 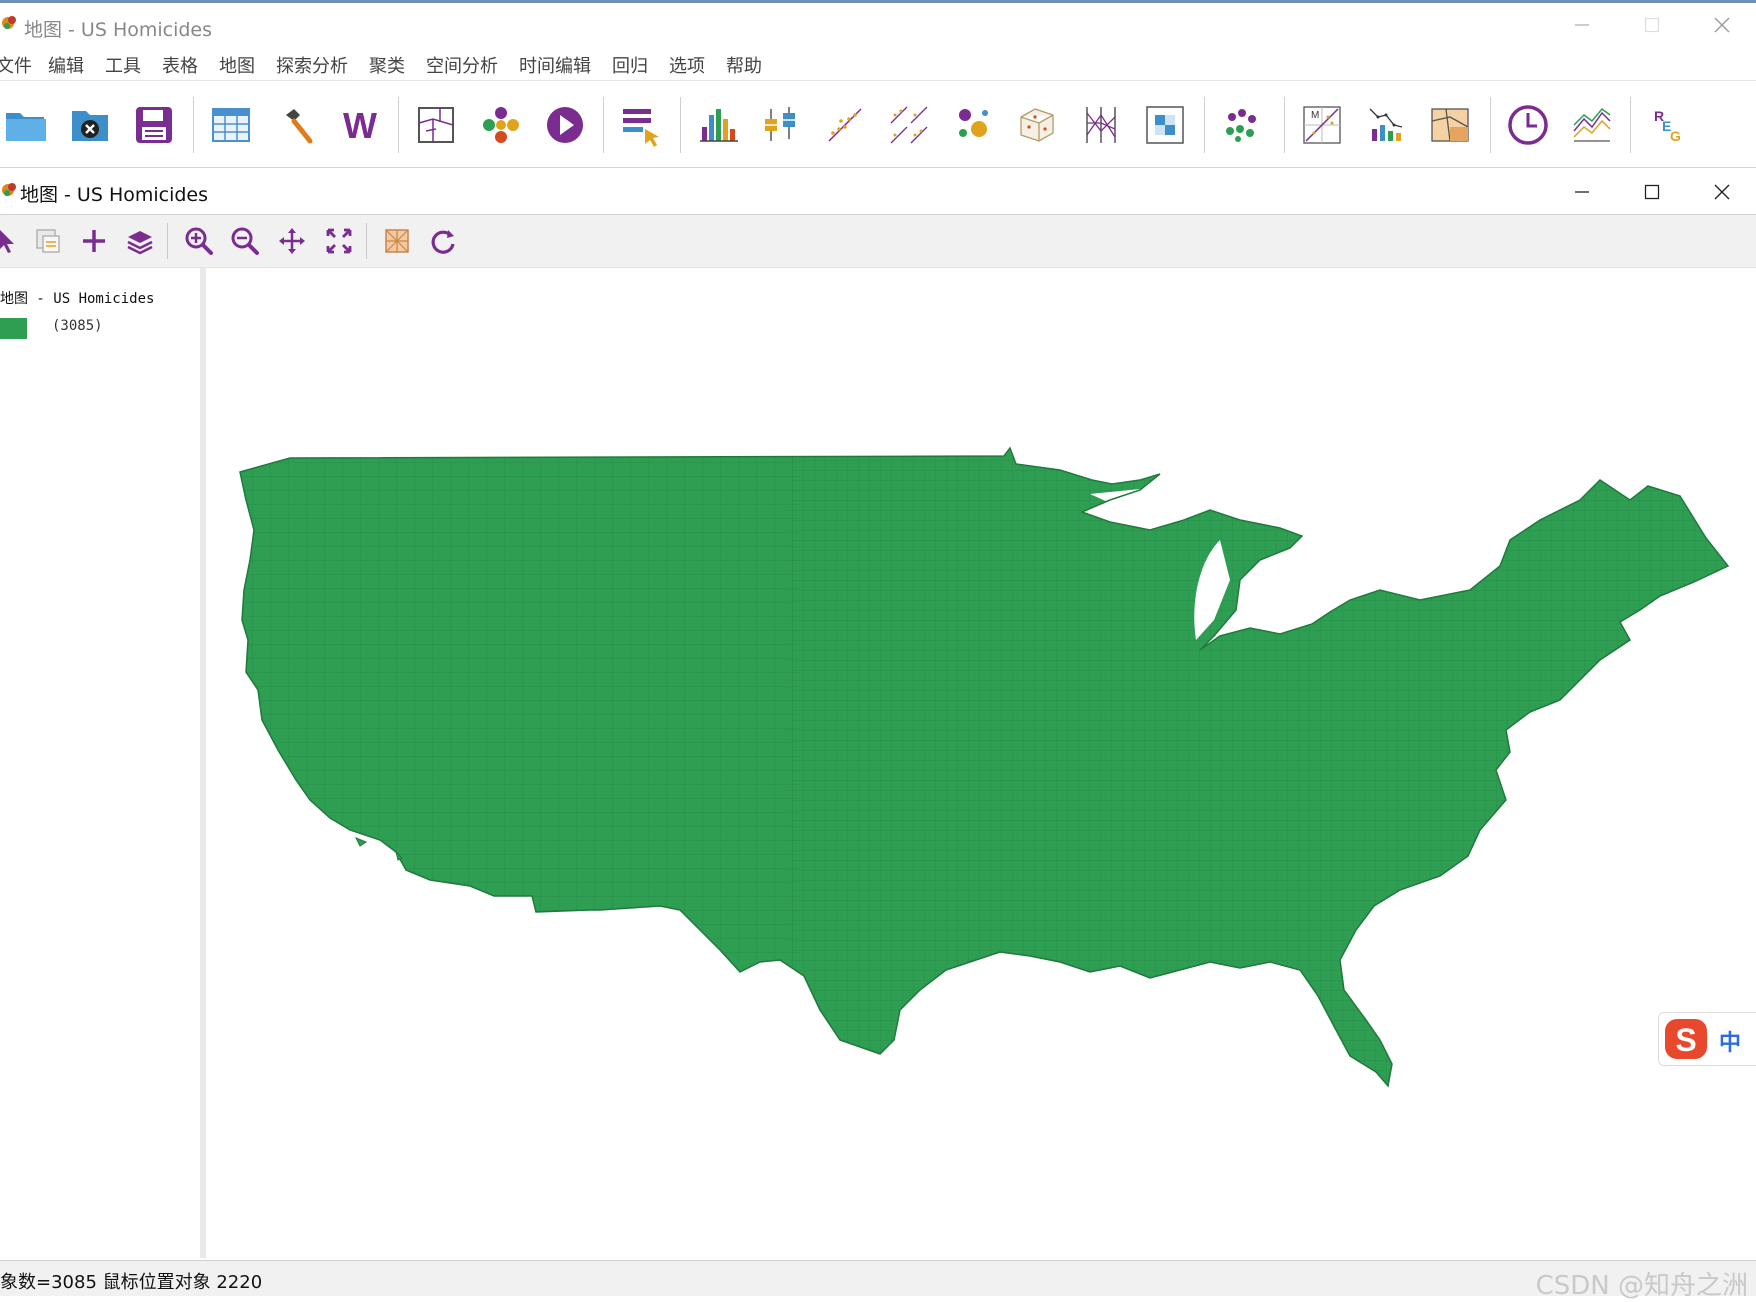 I want to click on time-editor-icon, so click(x=1528, y=125).